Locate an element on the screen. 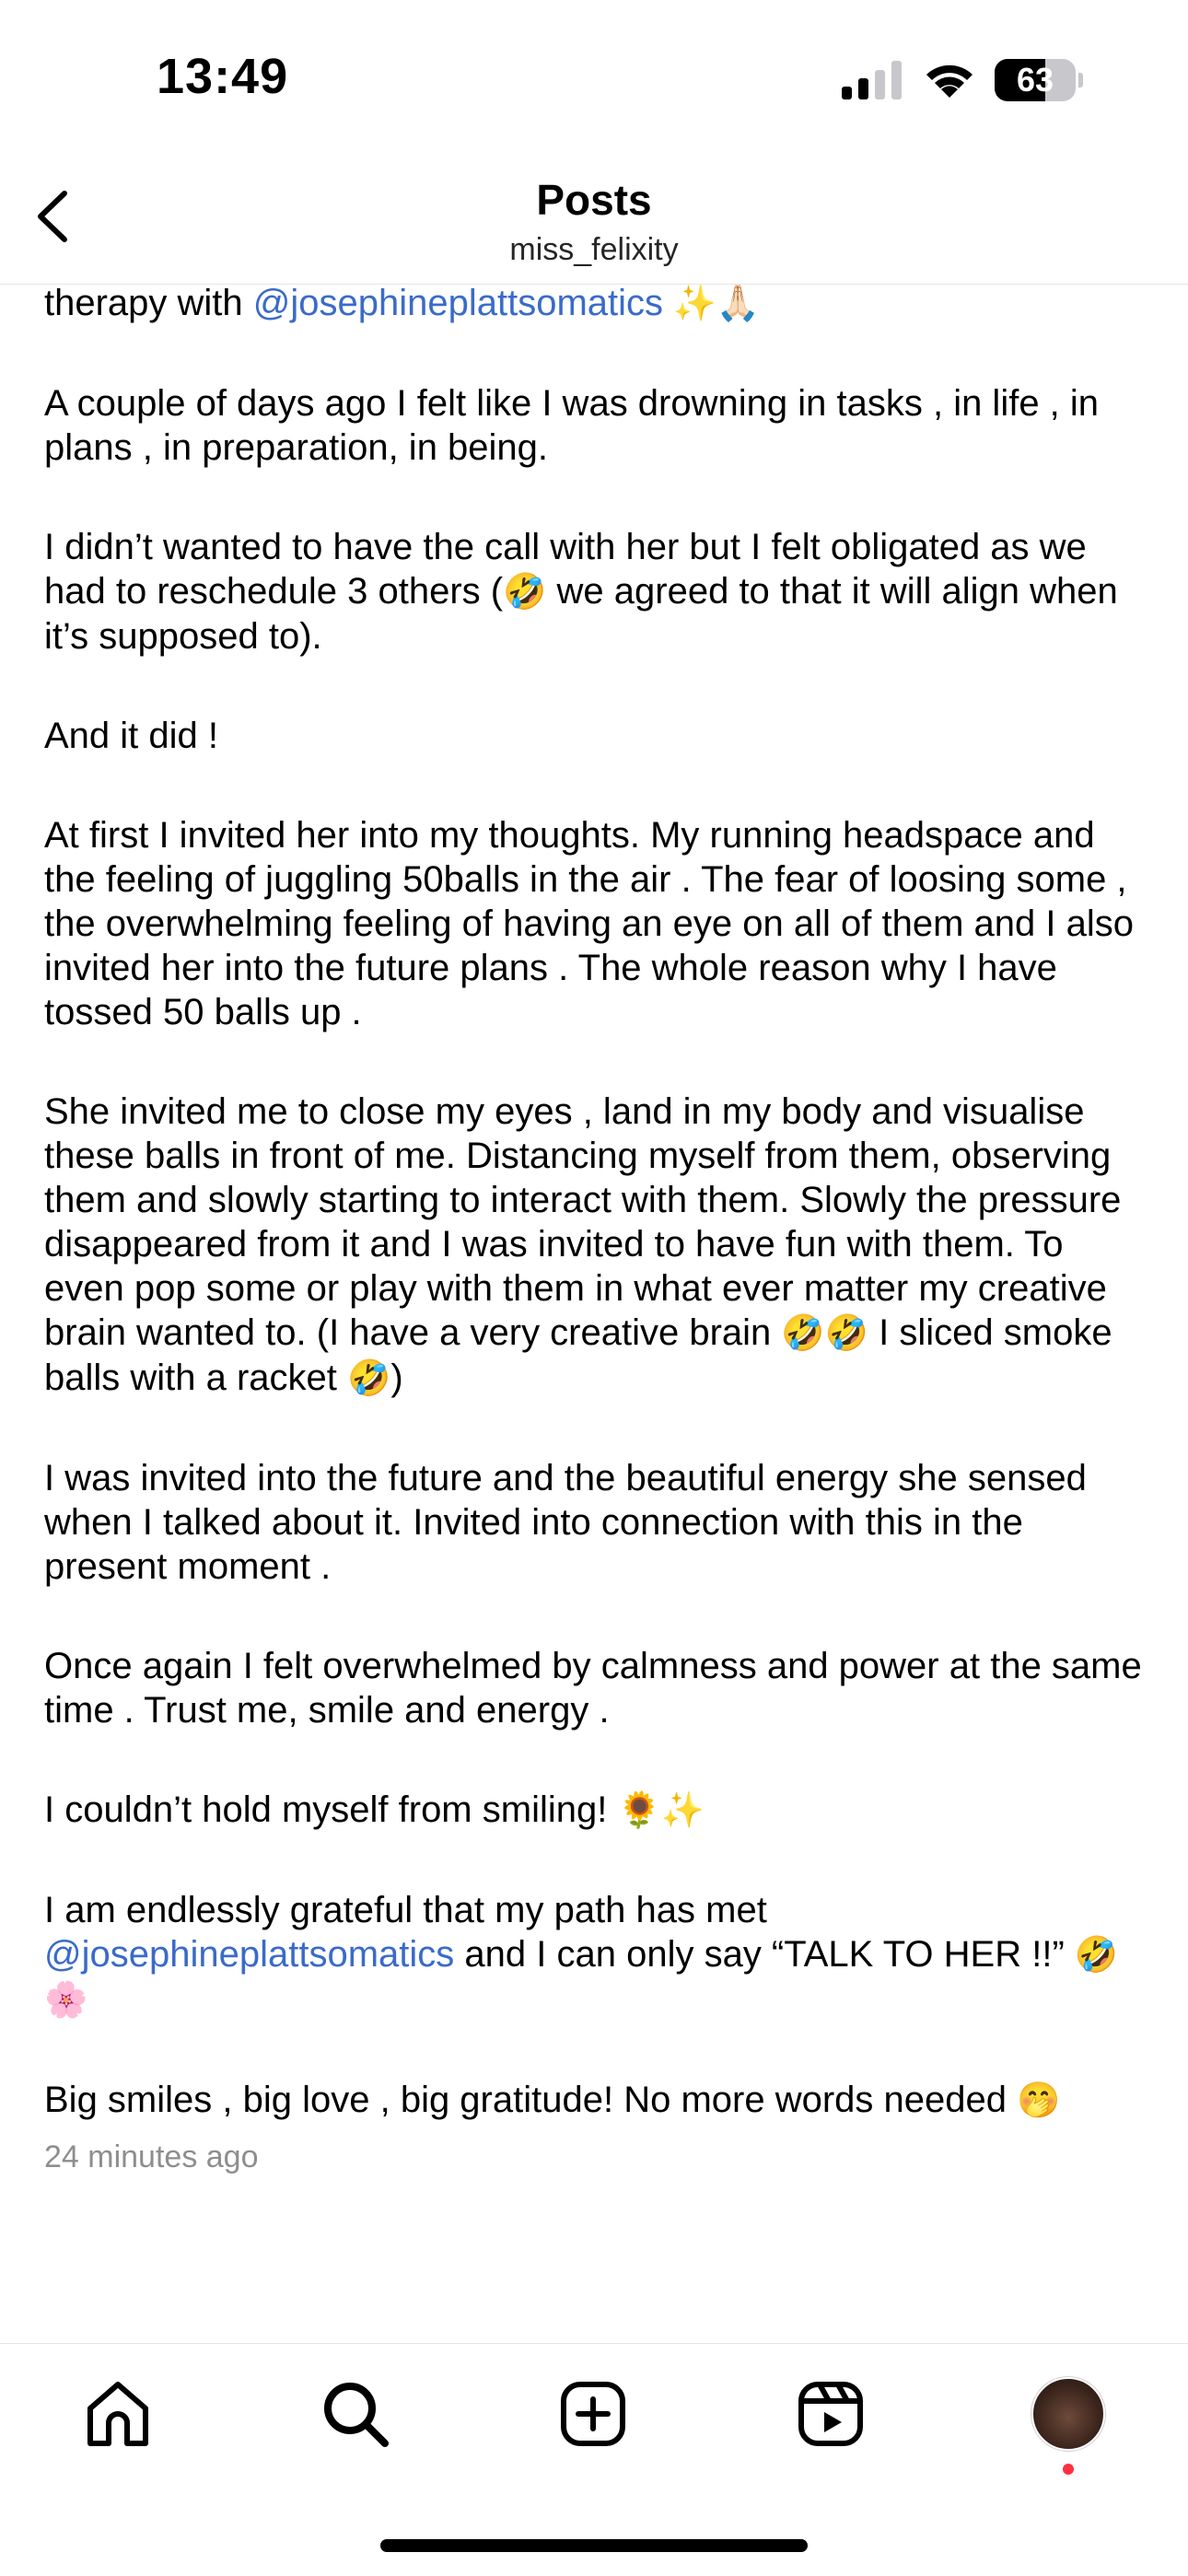  profile-avatar is located at coordinates (1068, 2414).